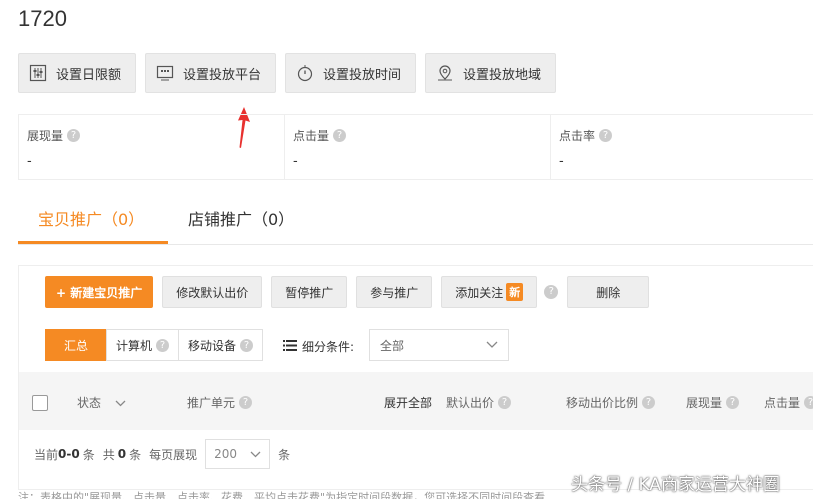 The width and height of the screenshot is (813, 499). I want to click on condition-label: 细分条件:, so click(328, 347).